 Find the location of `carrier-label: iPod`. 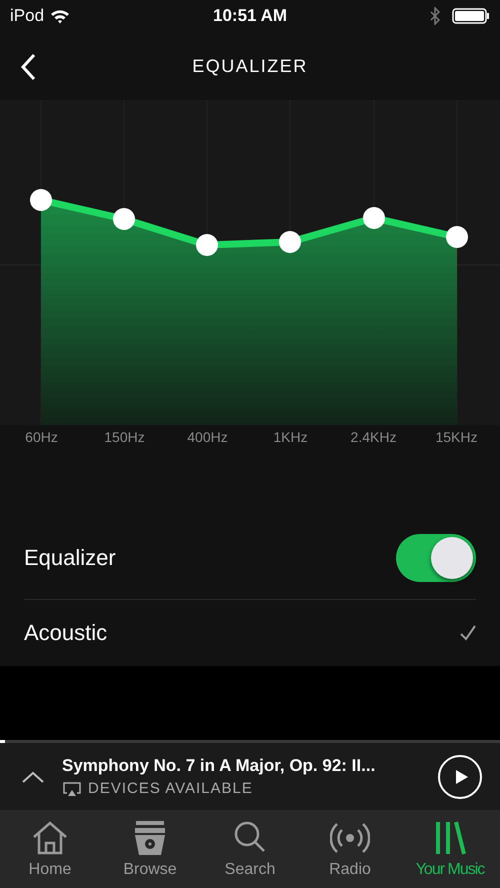

carrier-label: iPod is located at coordinates (27, 16).